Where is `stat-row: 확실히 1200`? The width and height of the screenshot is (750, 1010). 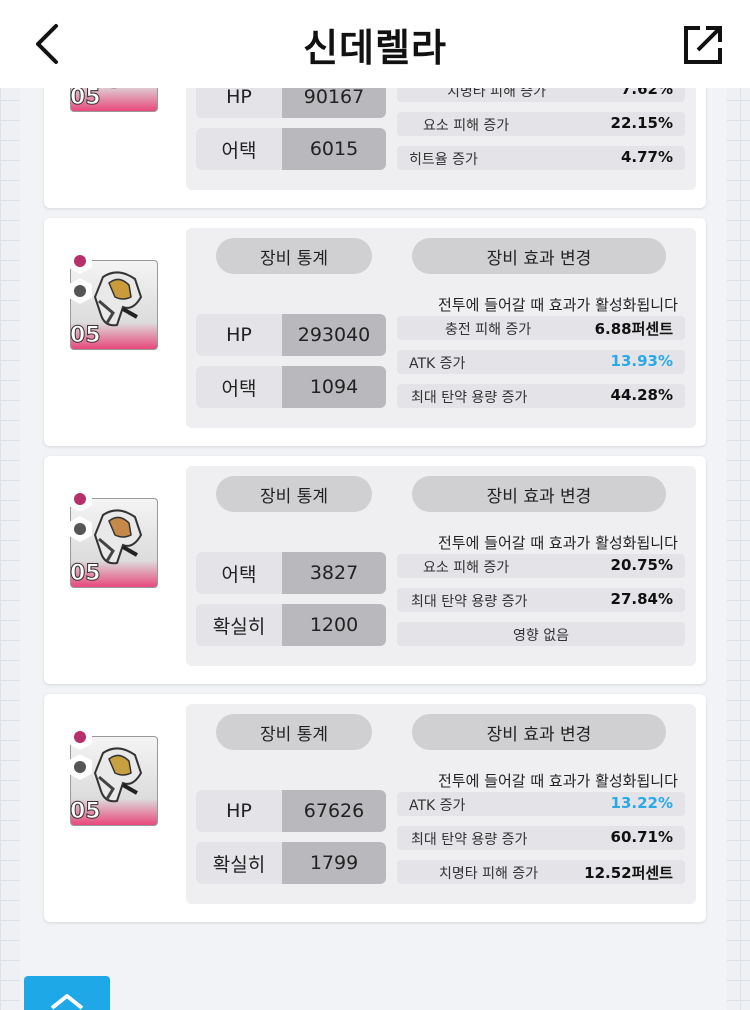
stat-row: 확실히 1200 is located at coordinates (291, 625).